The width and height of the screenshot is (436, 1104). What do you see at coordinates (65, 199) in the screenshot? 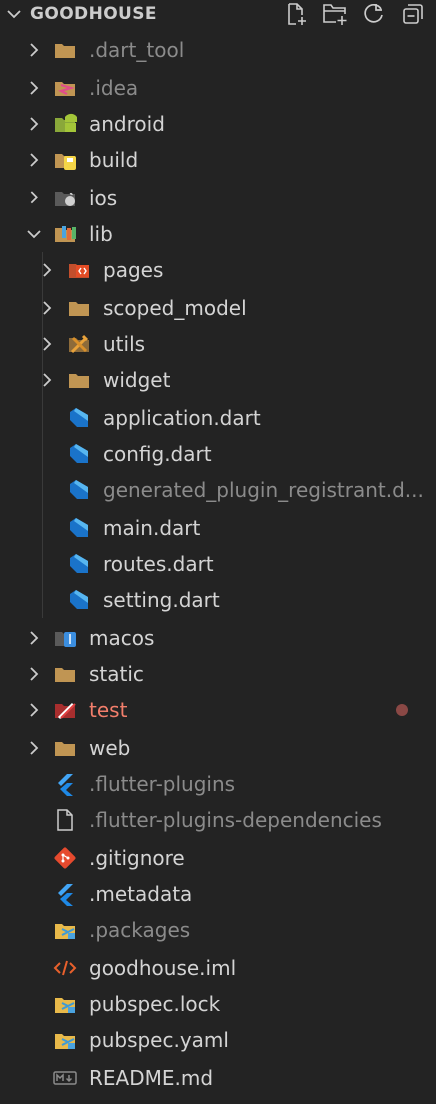
I see `ios-folder-icon` at bounding box center [65, 199].